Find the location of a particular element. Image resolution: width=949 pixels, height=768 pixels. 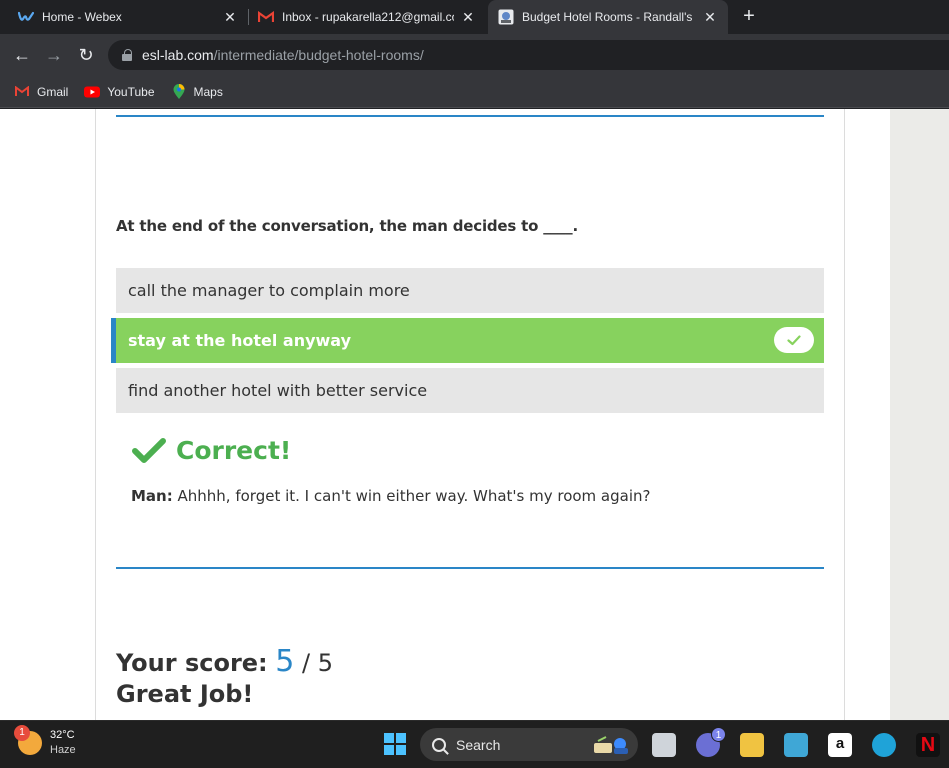

weather-haze-icon: 1 is located at coordinates (28, 740).